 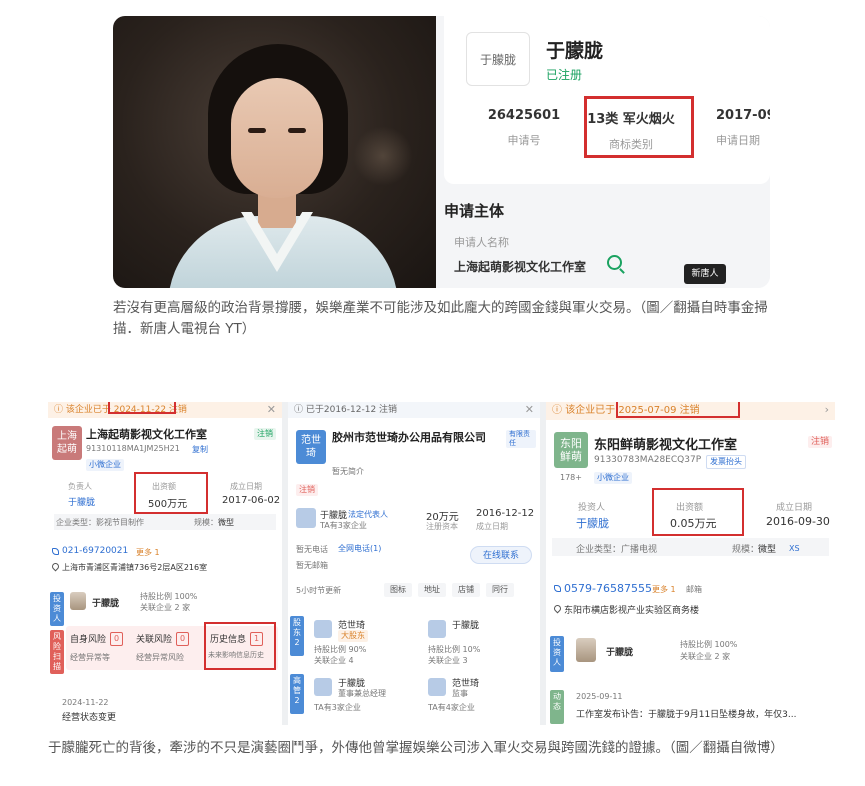 I want to click on field-value: 2017-06-02, so click(x=251, y=500).